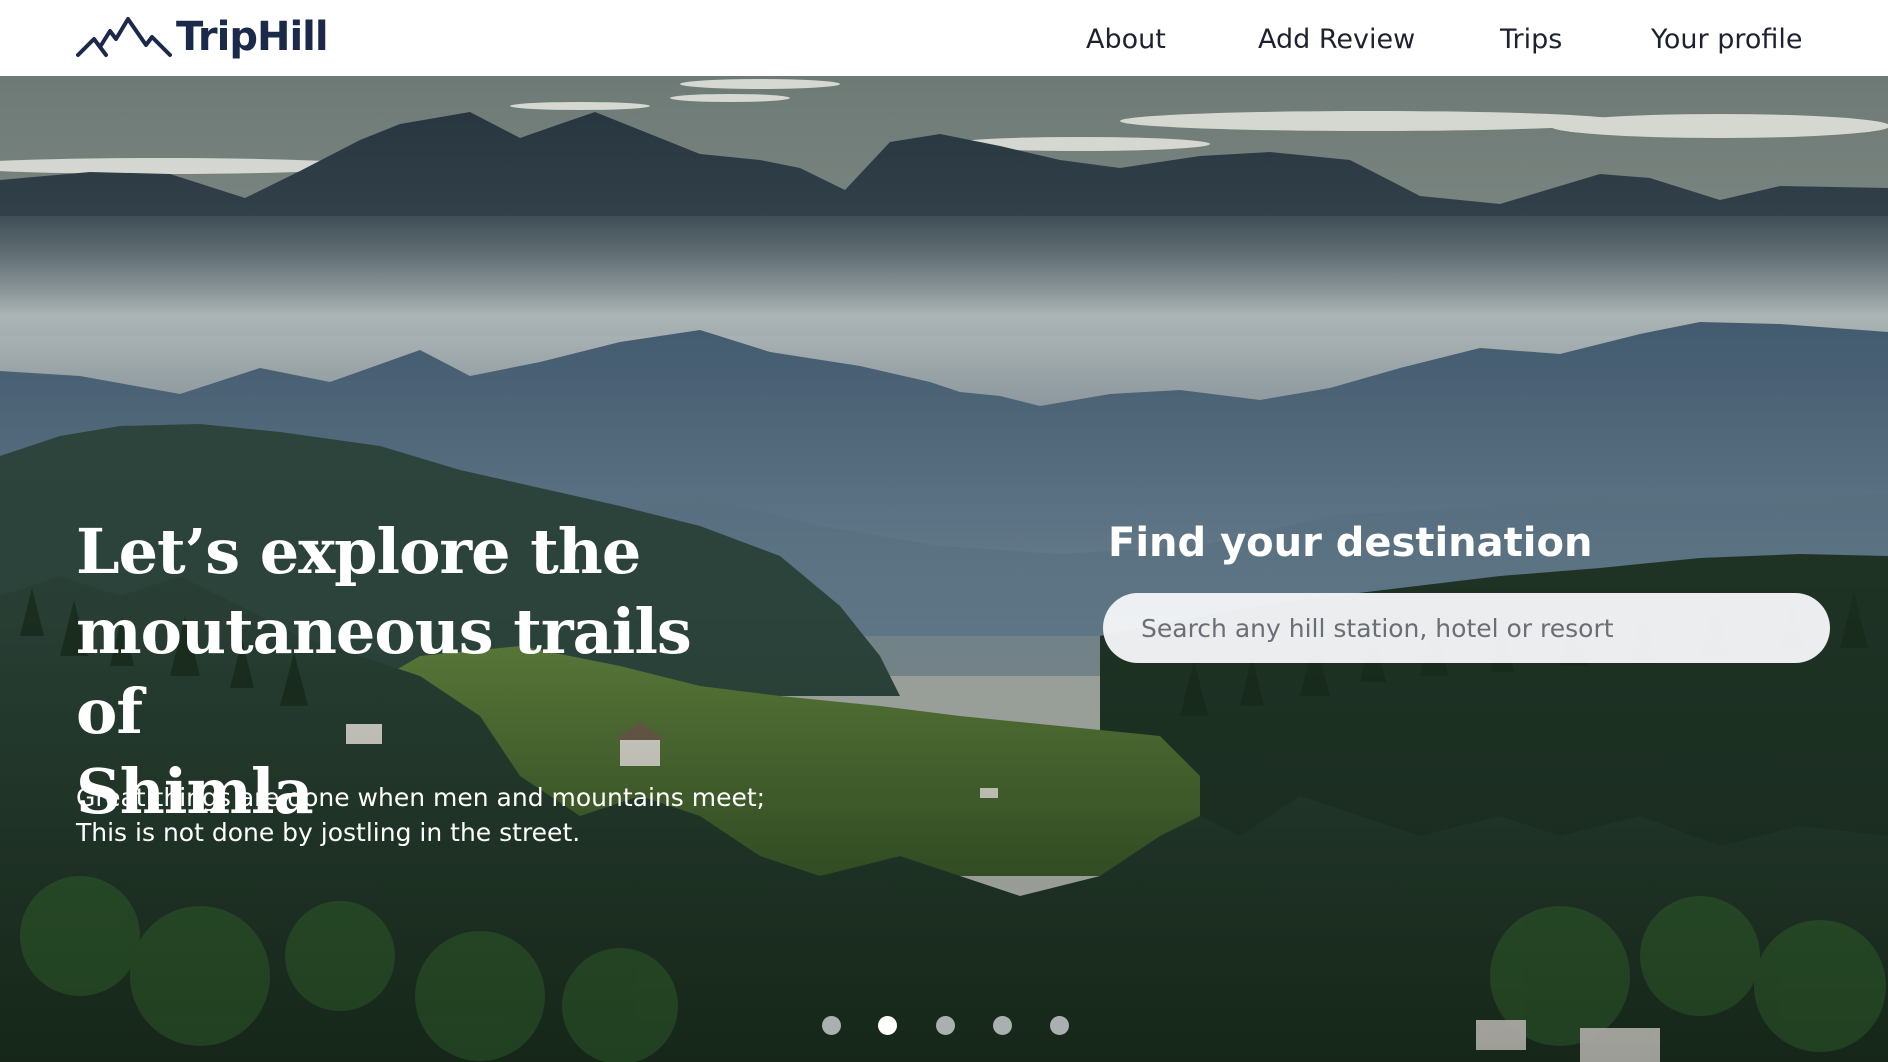 The height and width of the screenshot is (1062, 1888). I want to click on main-nav: About Add Review Trips Your profile, so click(944, 40).